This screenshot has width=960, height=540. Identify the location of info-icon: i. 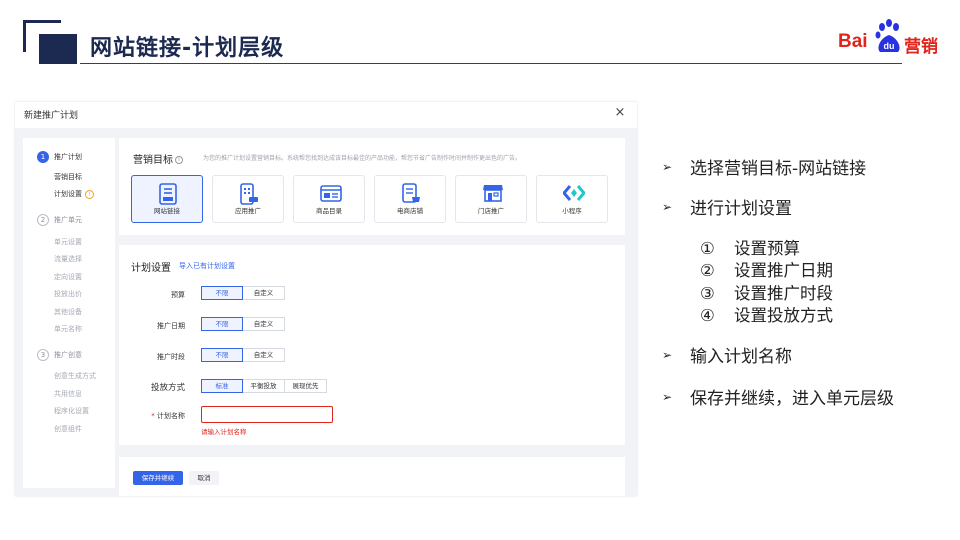
(179, 160).